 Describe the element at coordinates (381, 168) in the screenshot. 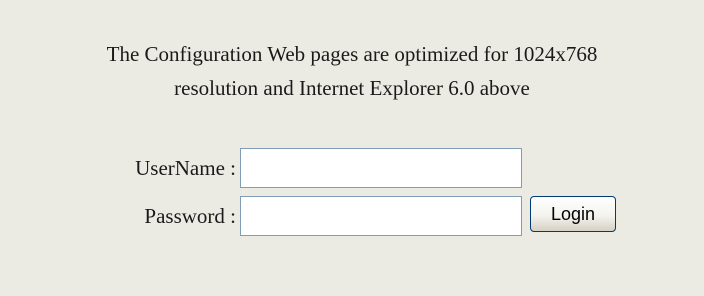

I see `username-input` at that location.